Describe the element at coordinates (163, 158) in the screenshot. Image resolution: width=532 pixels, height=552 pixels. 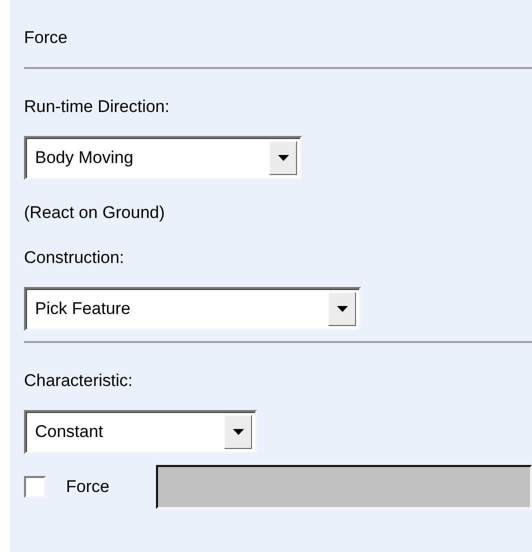
I see `dropdown: Body Moving` at that location.